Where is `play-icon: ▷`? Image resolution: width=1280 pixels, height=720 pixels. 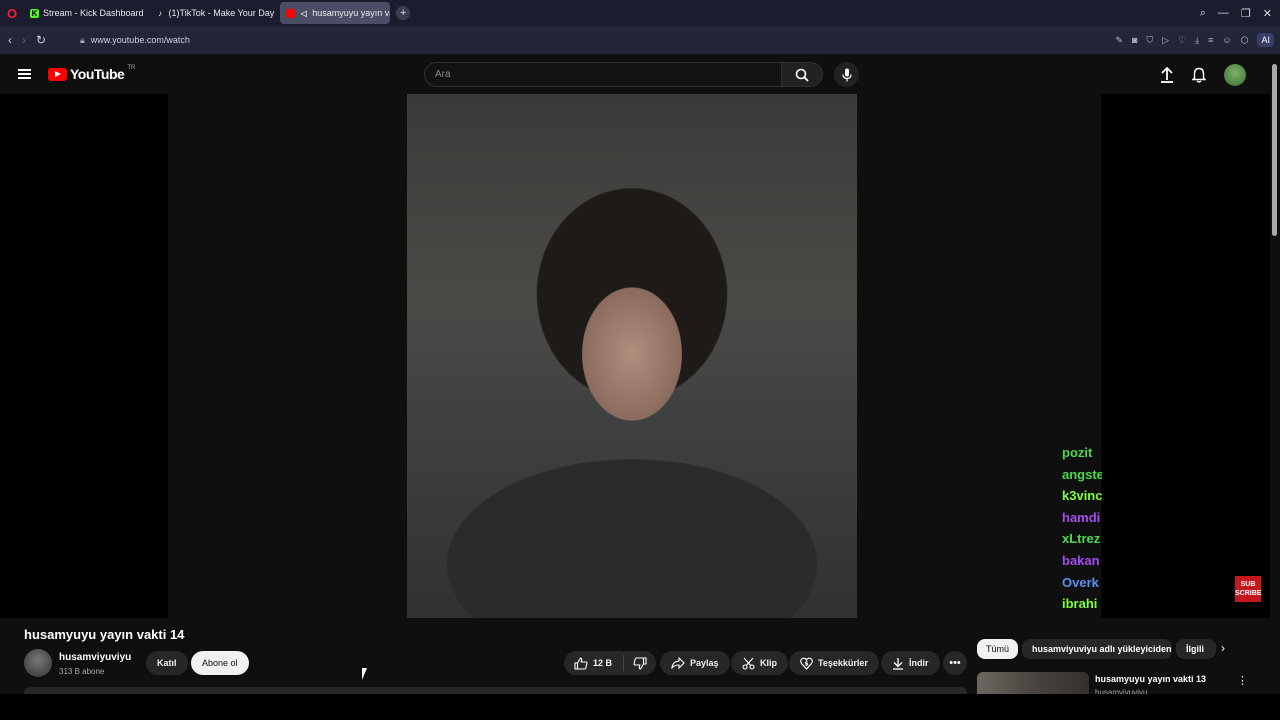
play-icon: ▷ is located at coordinates (1165, 40).